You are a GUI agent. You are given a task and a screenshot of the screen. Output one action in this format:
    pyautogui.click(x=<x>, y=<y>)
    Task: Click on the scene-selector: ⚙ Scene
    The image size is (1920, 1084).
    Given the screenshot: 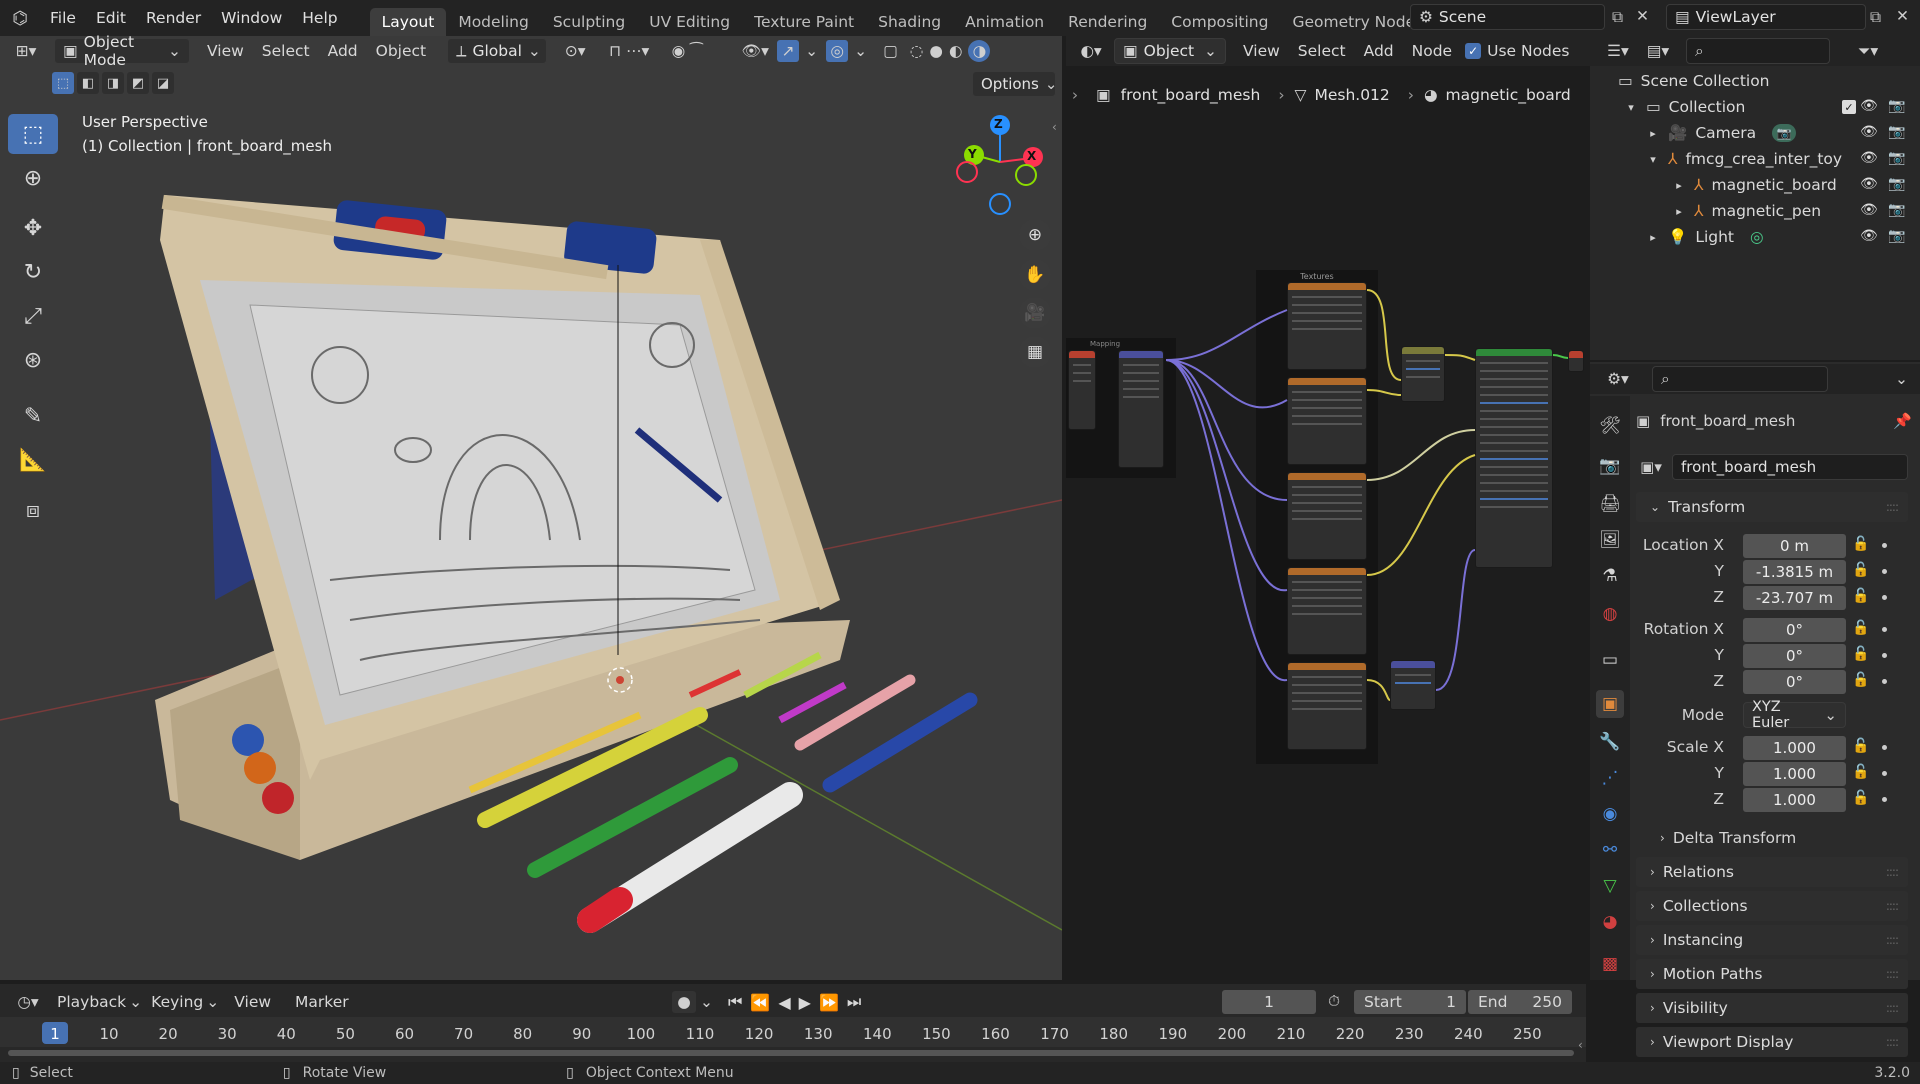 What is the action you would take?
    pyautogui.click(x=1507, y=17)
    